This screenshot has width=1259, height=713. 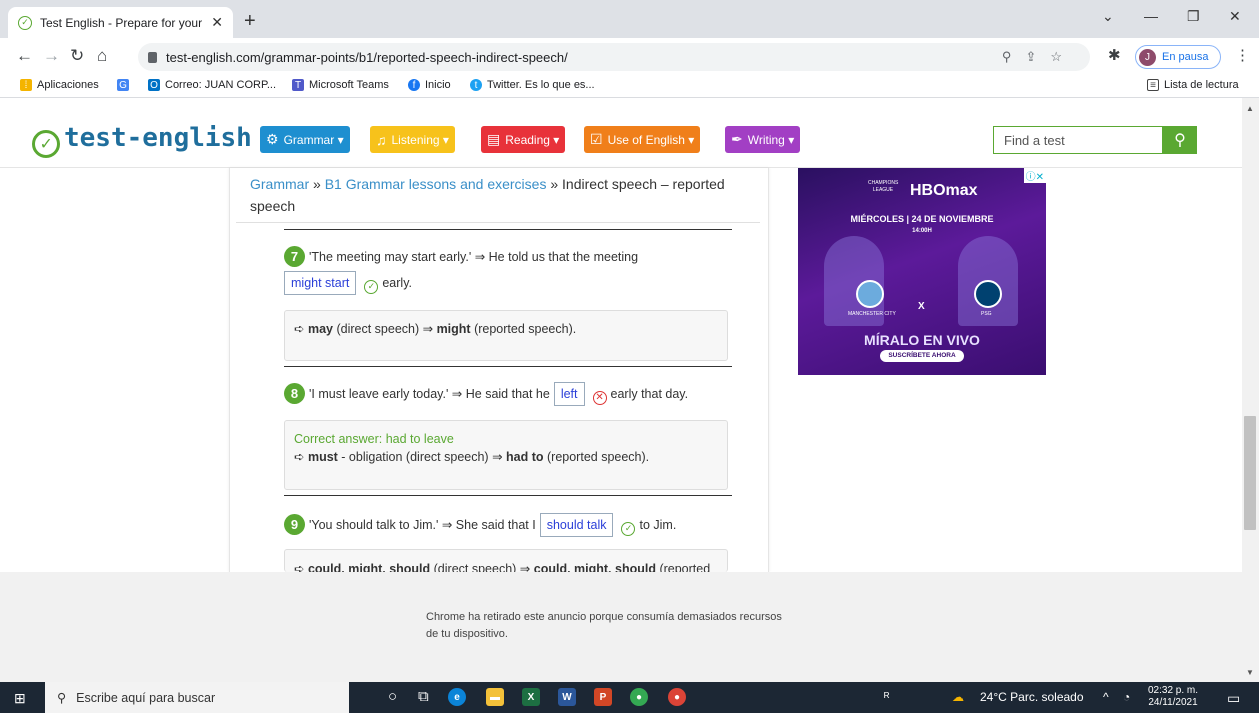 What do you see at coordinates (1108, 16) in the screenshot?
I see `tab-search-icon: ⌄` at bounding box center [1108, 16].